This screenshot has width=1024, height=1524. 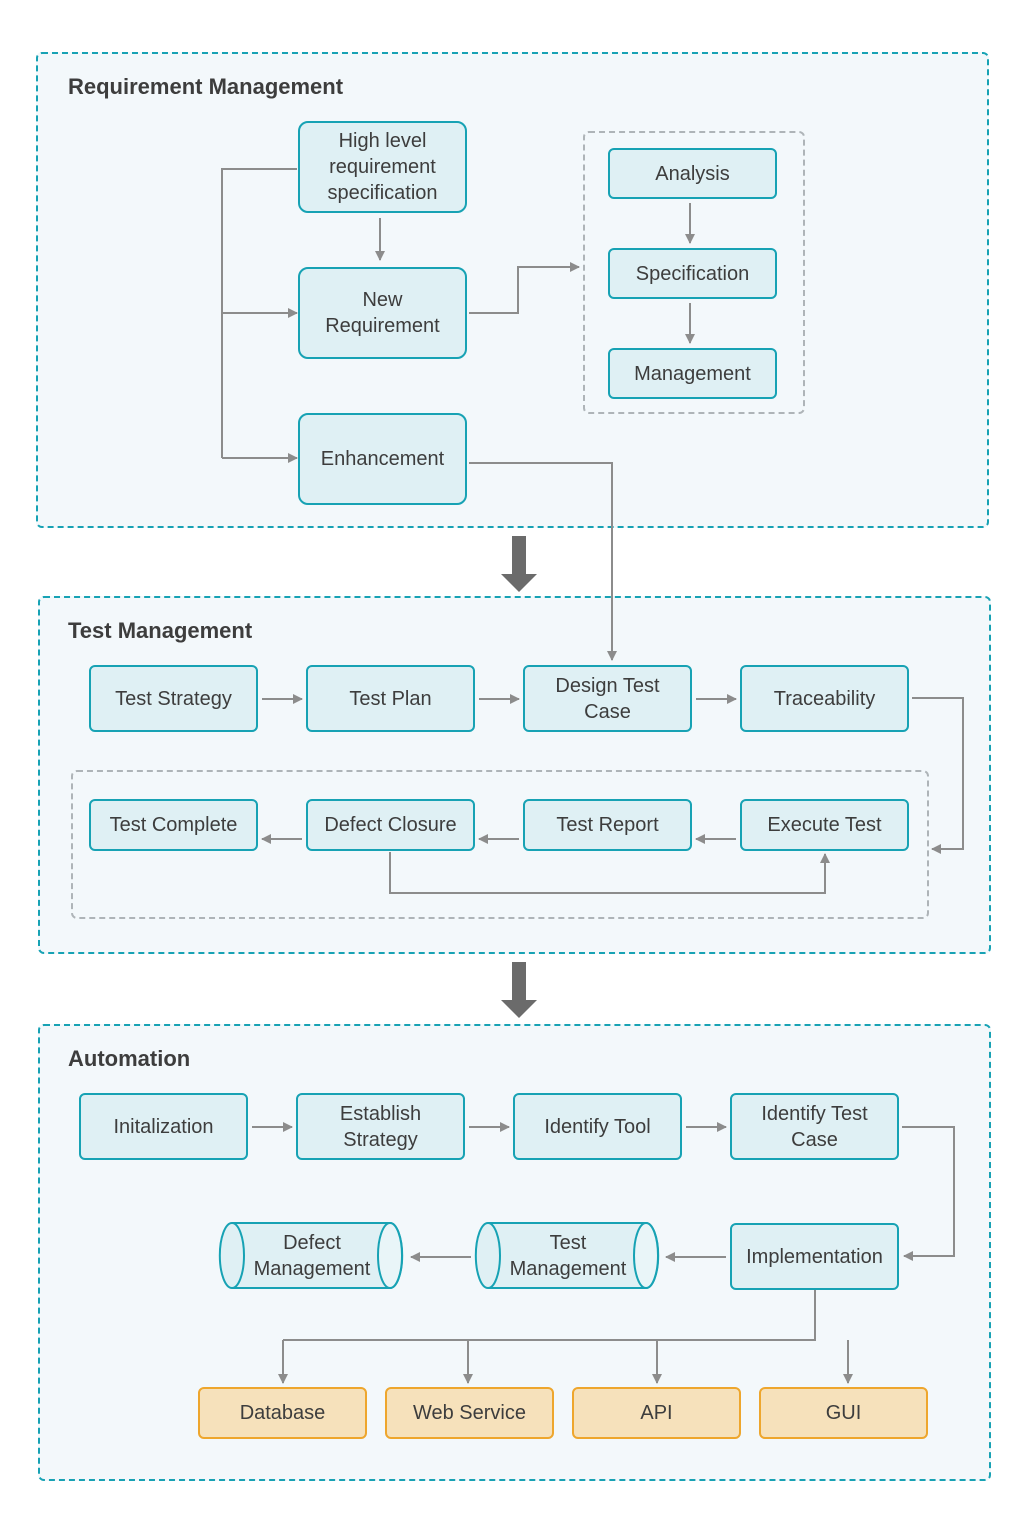 What do you see at coordinates (382, 313) in the screenshot?
I see `node-new-requirement: New Requirement` at bounding box center [382, 313].